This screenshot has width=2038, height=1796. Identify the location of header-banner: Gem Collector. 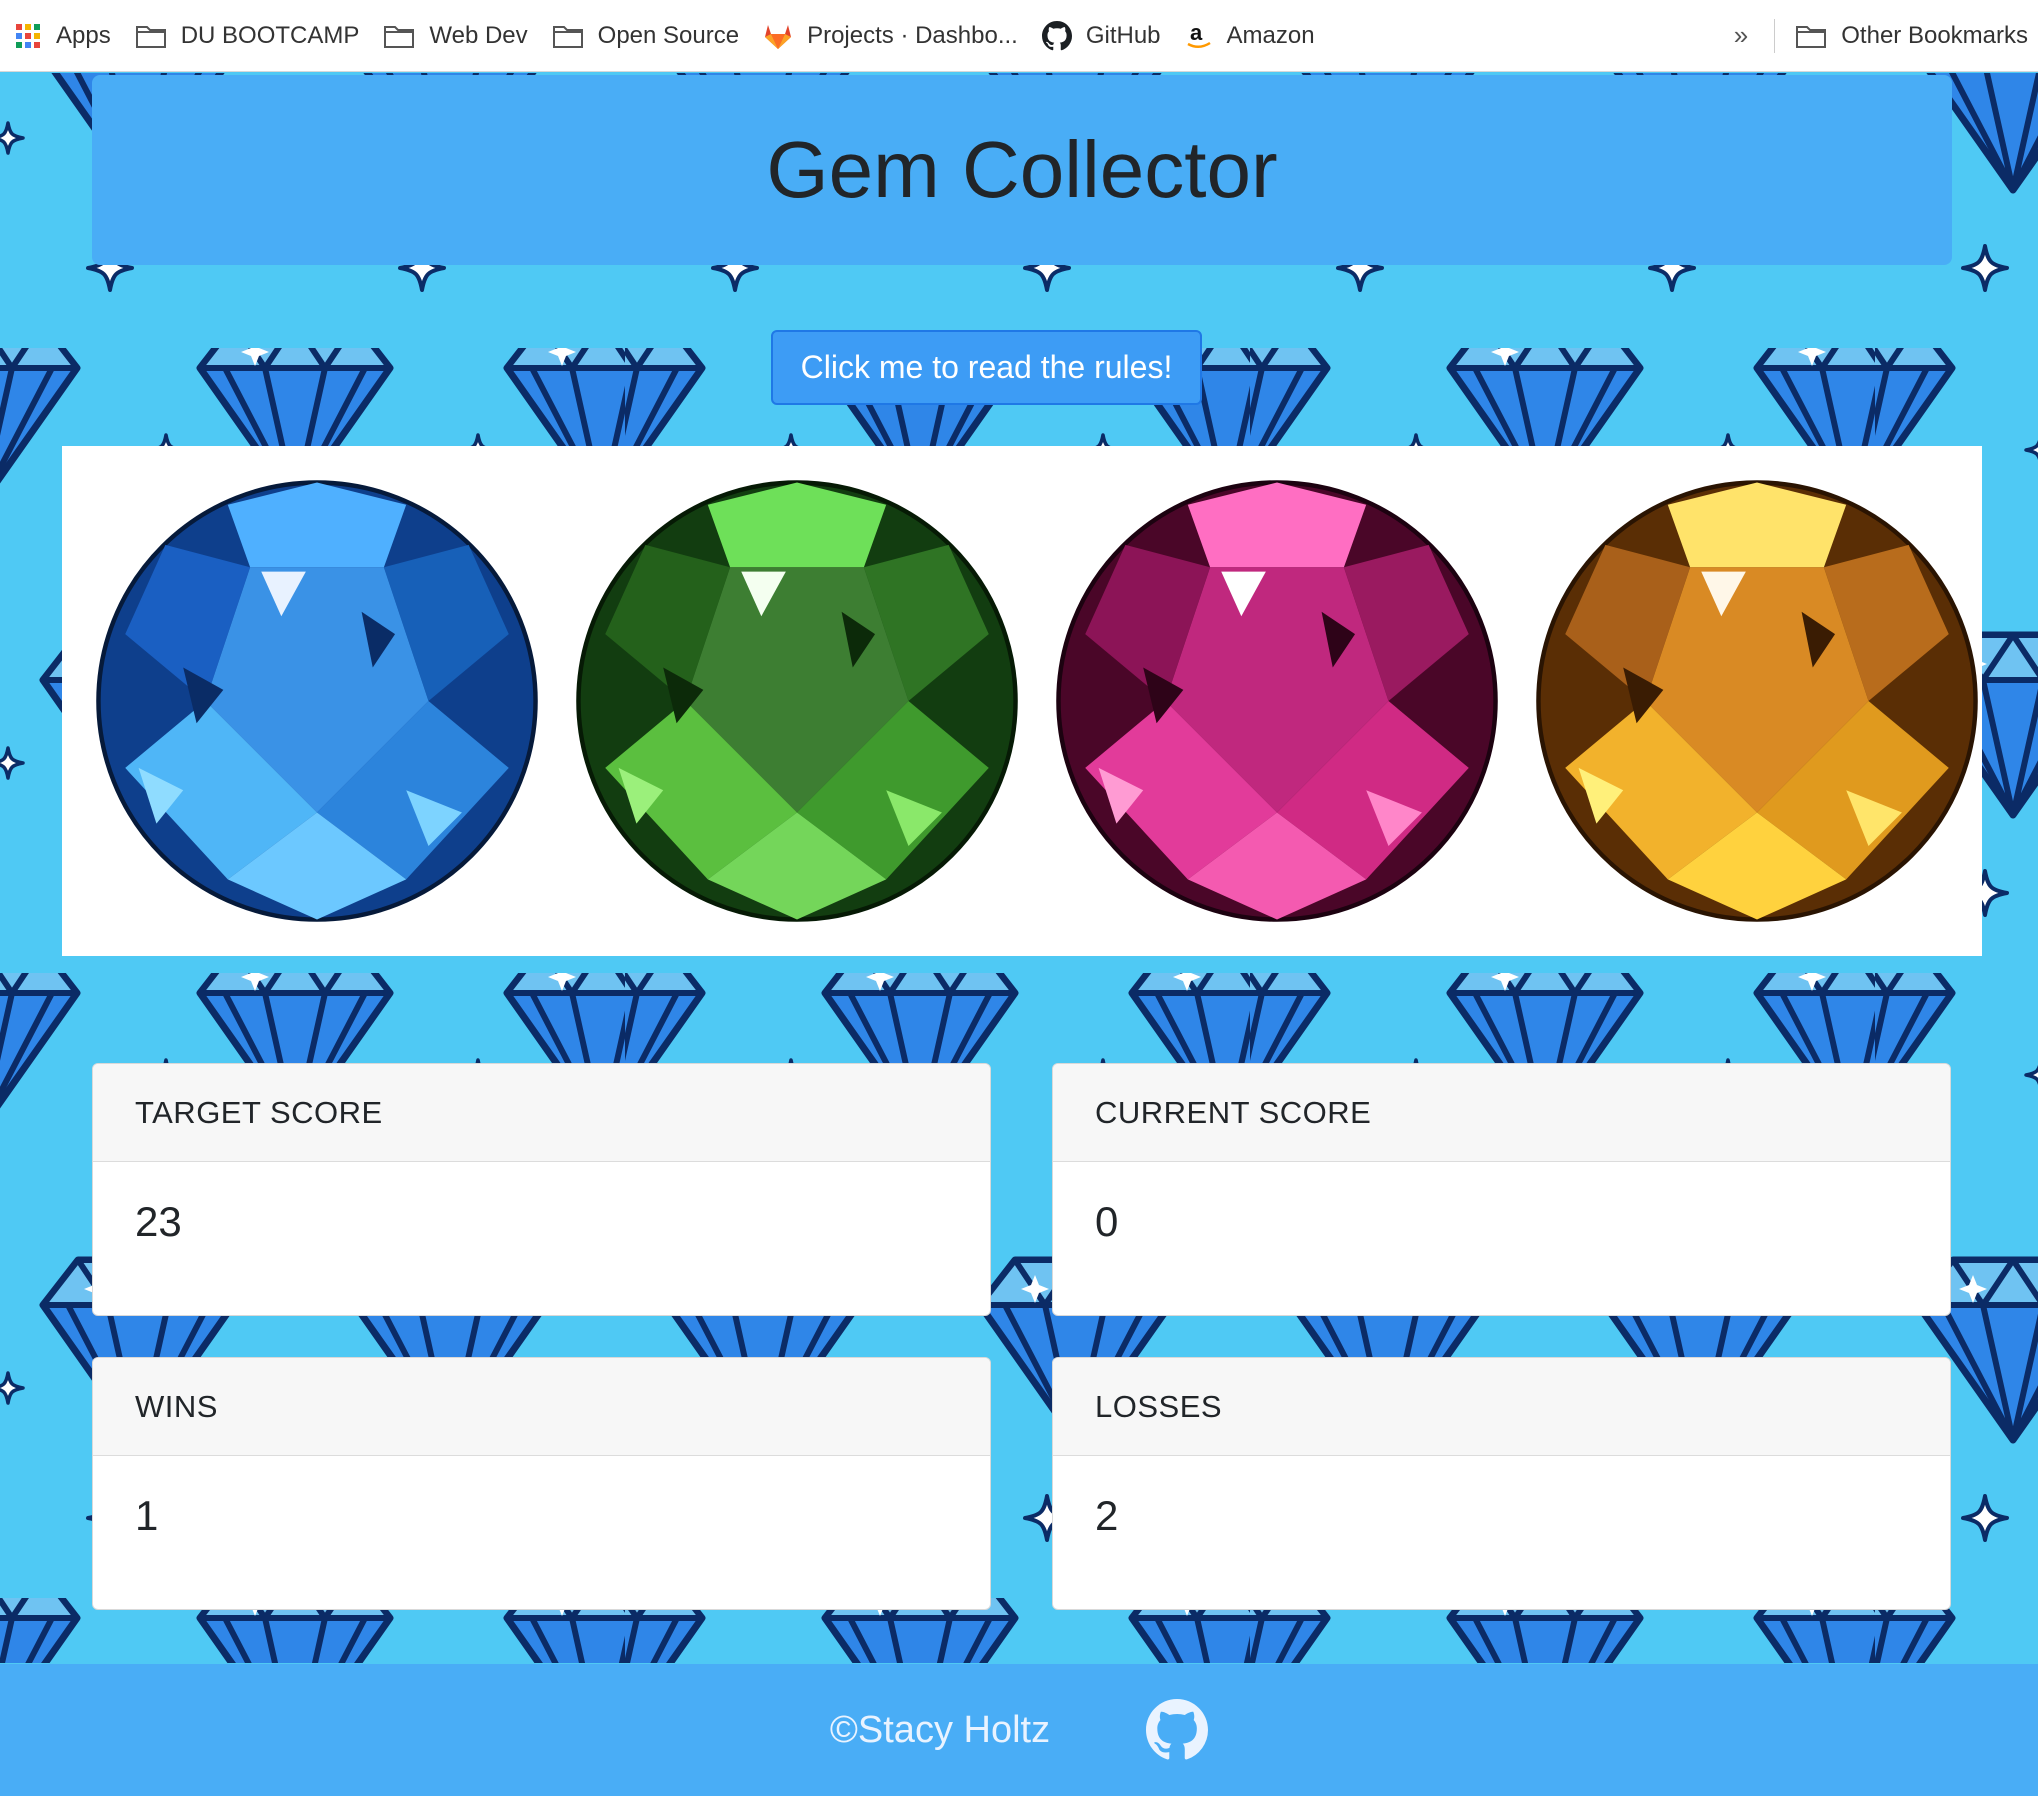
(1022, 170).